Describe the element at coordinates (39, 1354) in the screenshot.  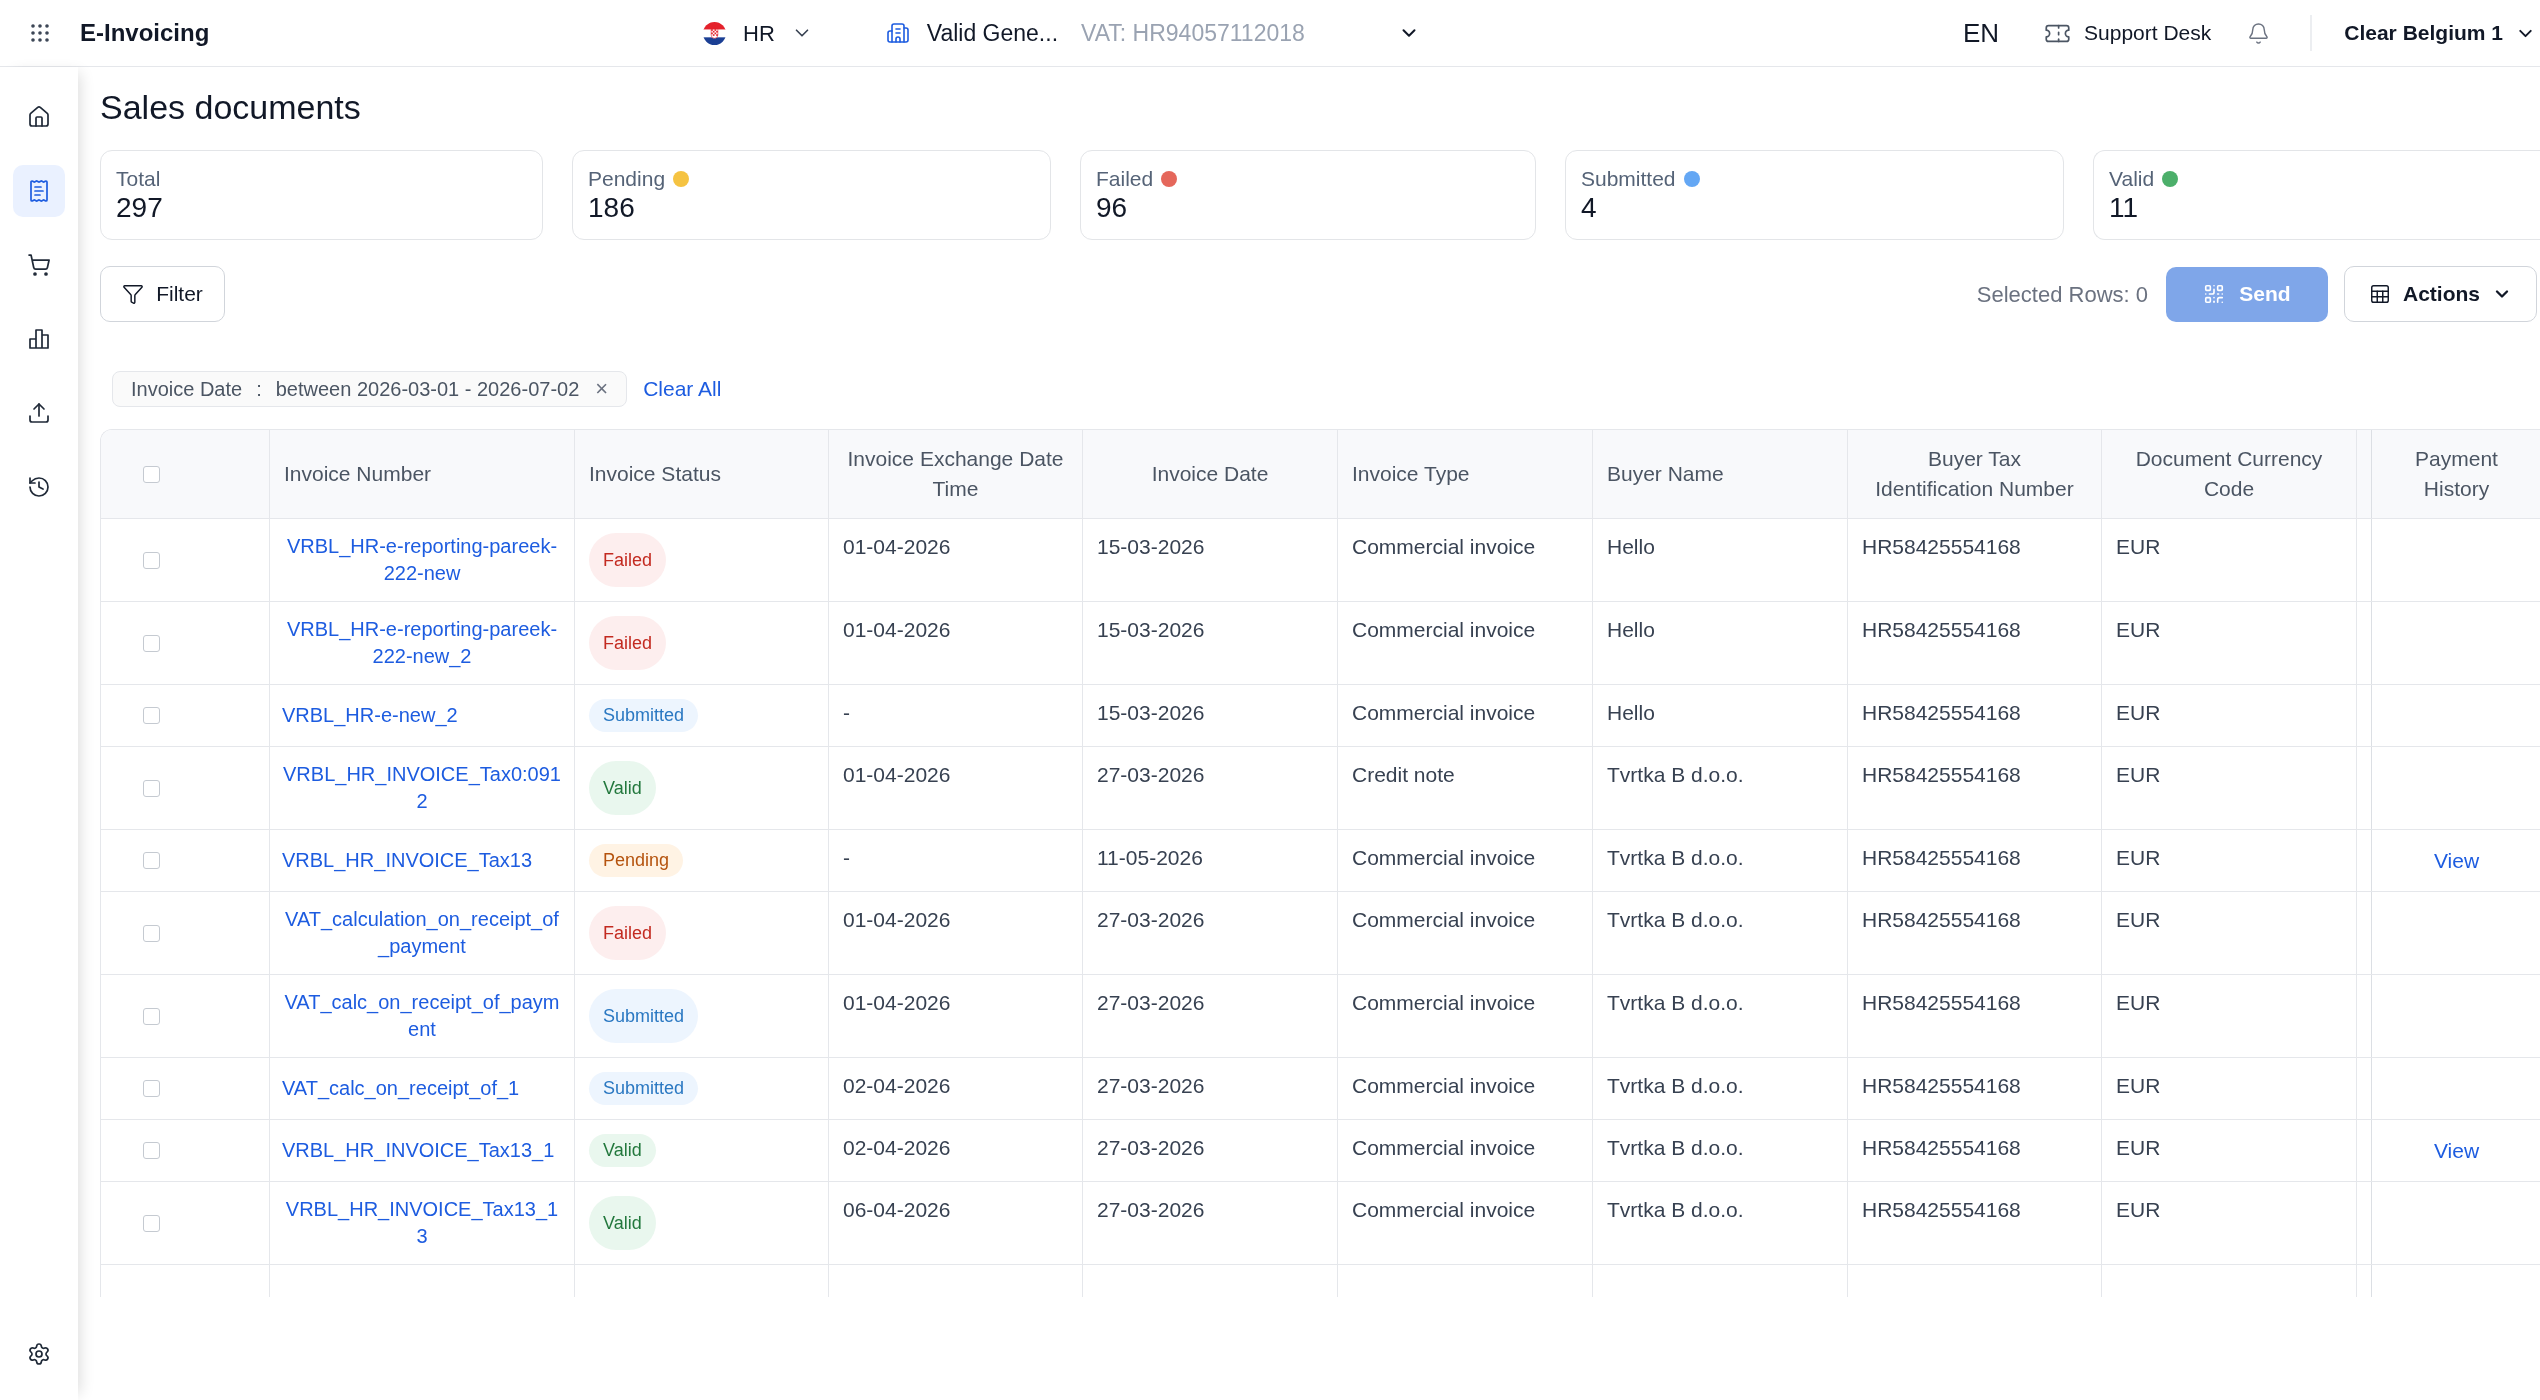
I see `settings-icon` at that location.